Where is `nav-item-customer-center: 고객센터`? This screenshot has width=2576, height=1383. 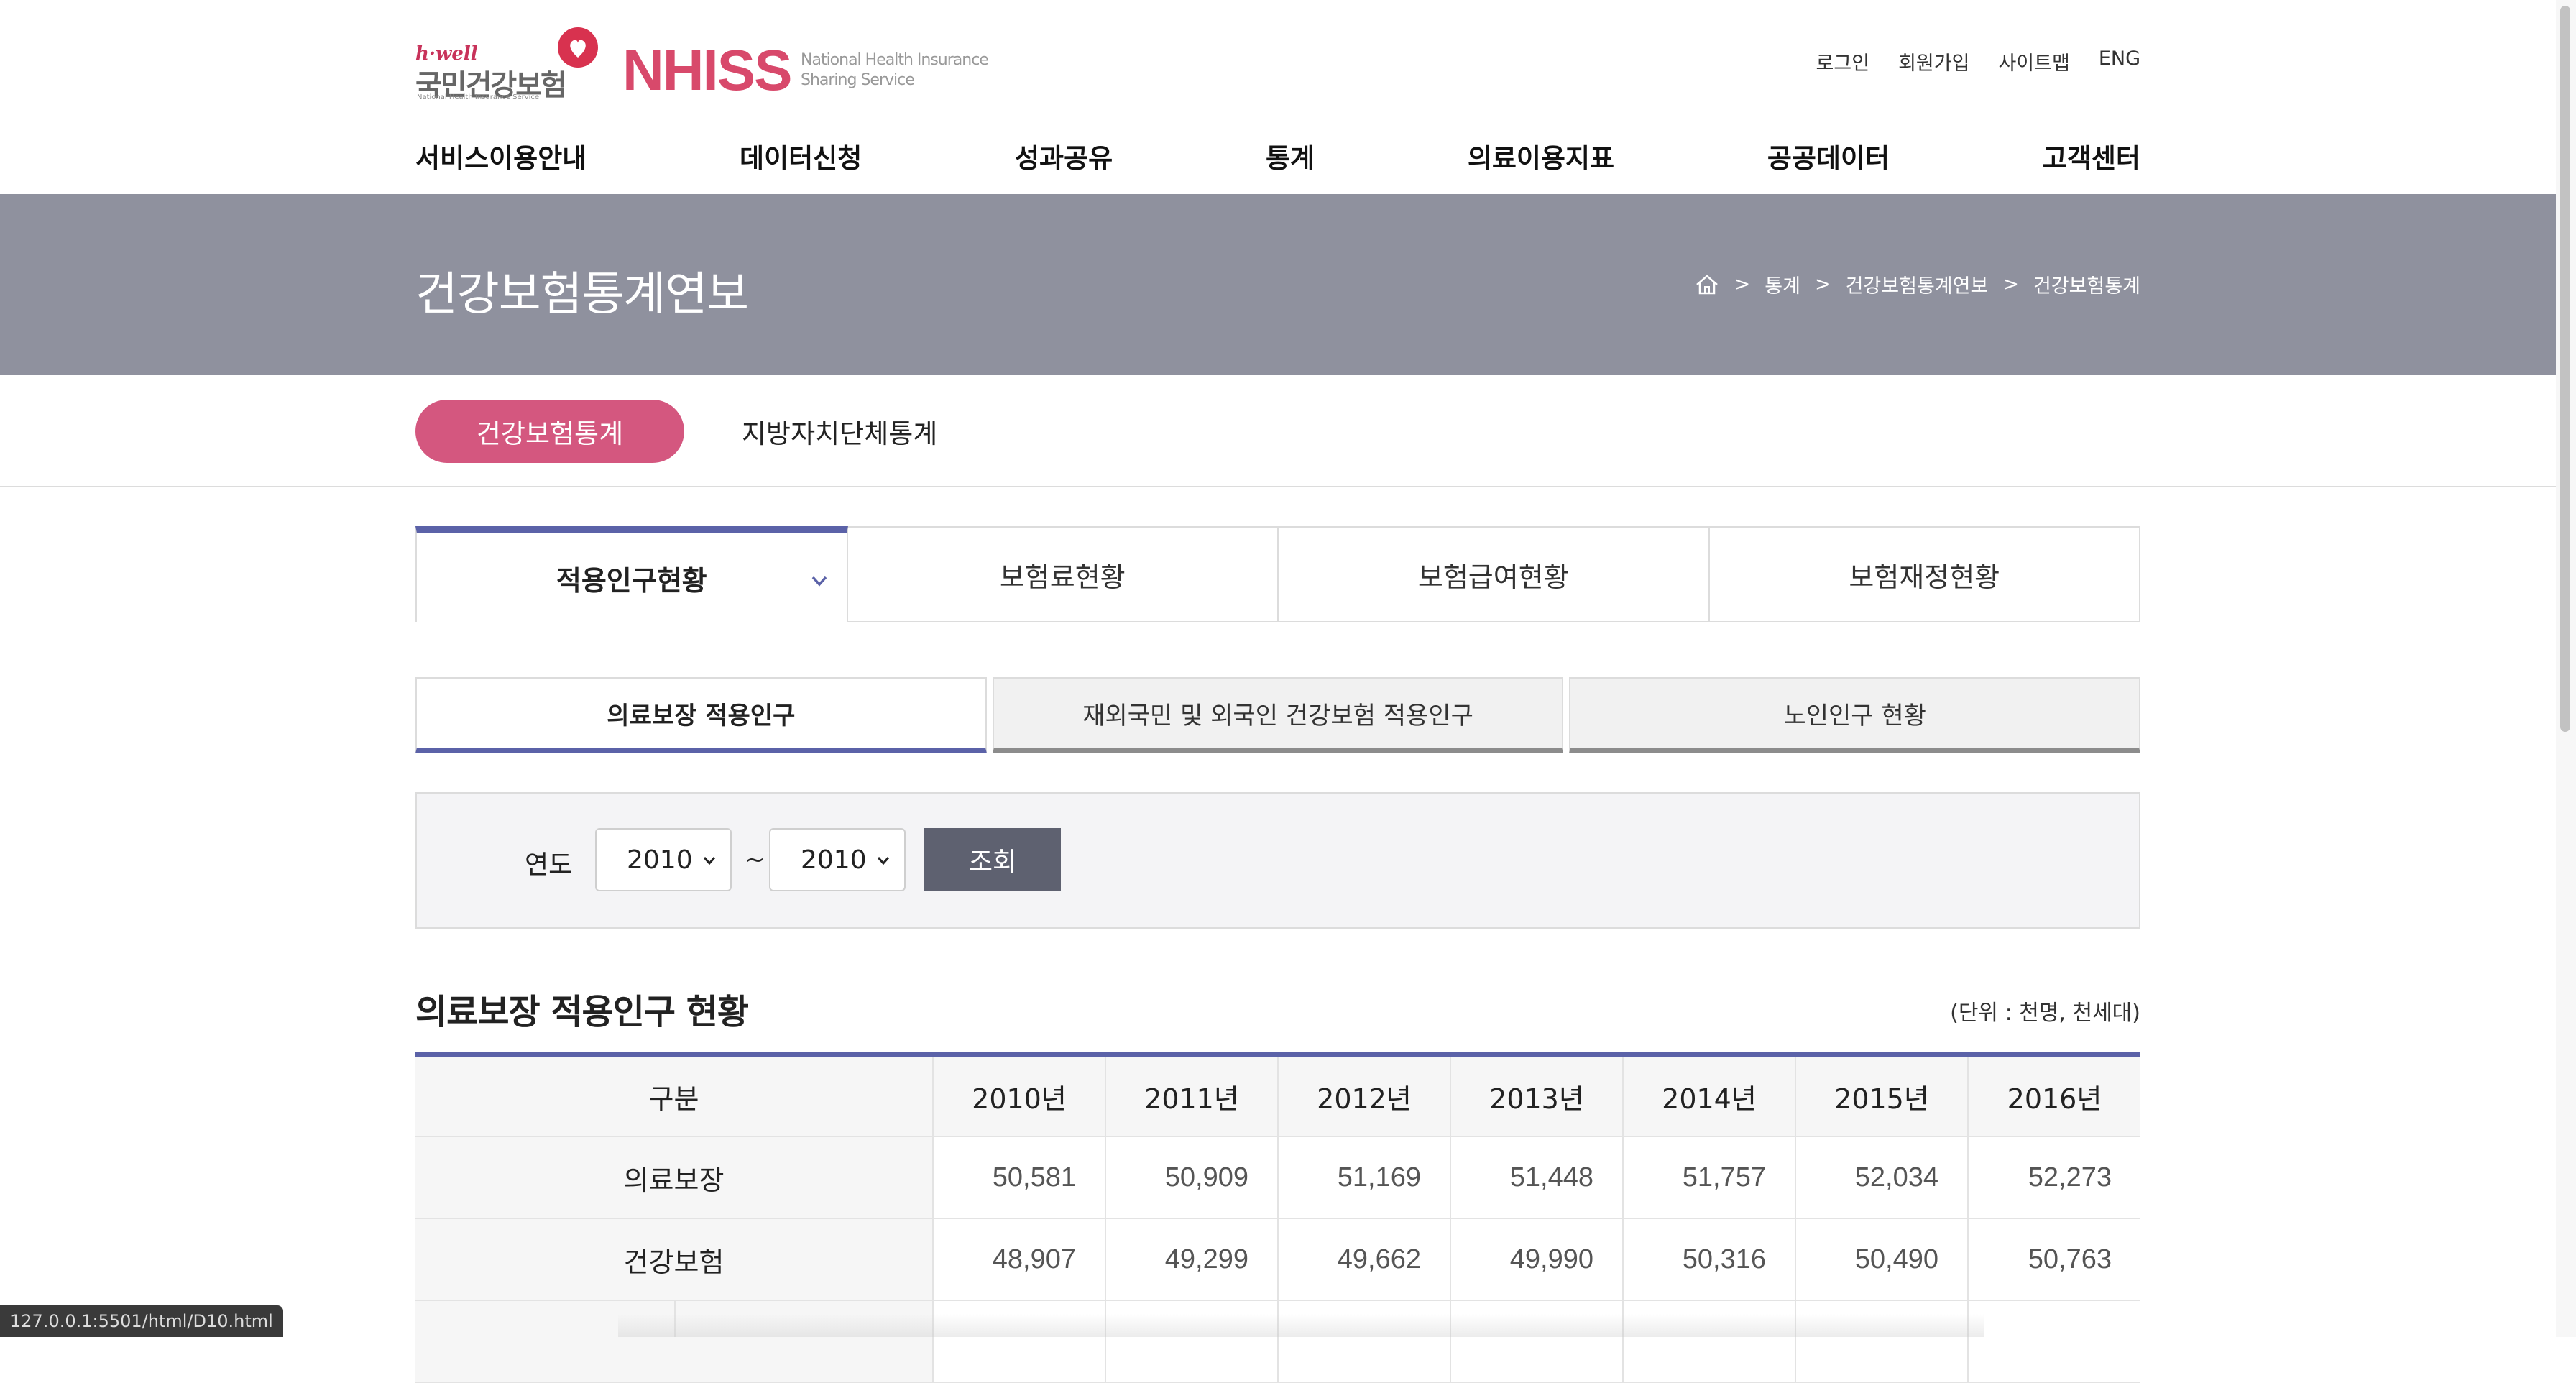
nav-item-customer-center: 고객센터 is located at coordinates (2091, 156).